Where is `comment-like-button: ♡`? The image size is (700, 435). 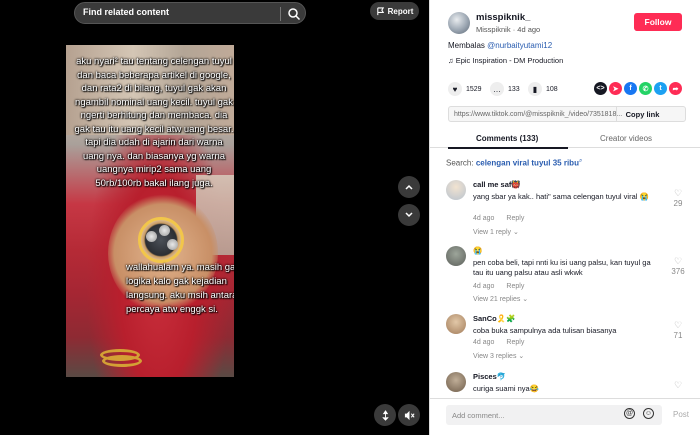
comment-like-button: ♡ is located at coordinates (678, 385).